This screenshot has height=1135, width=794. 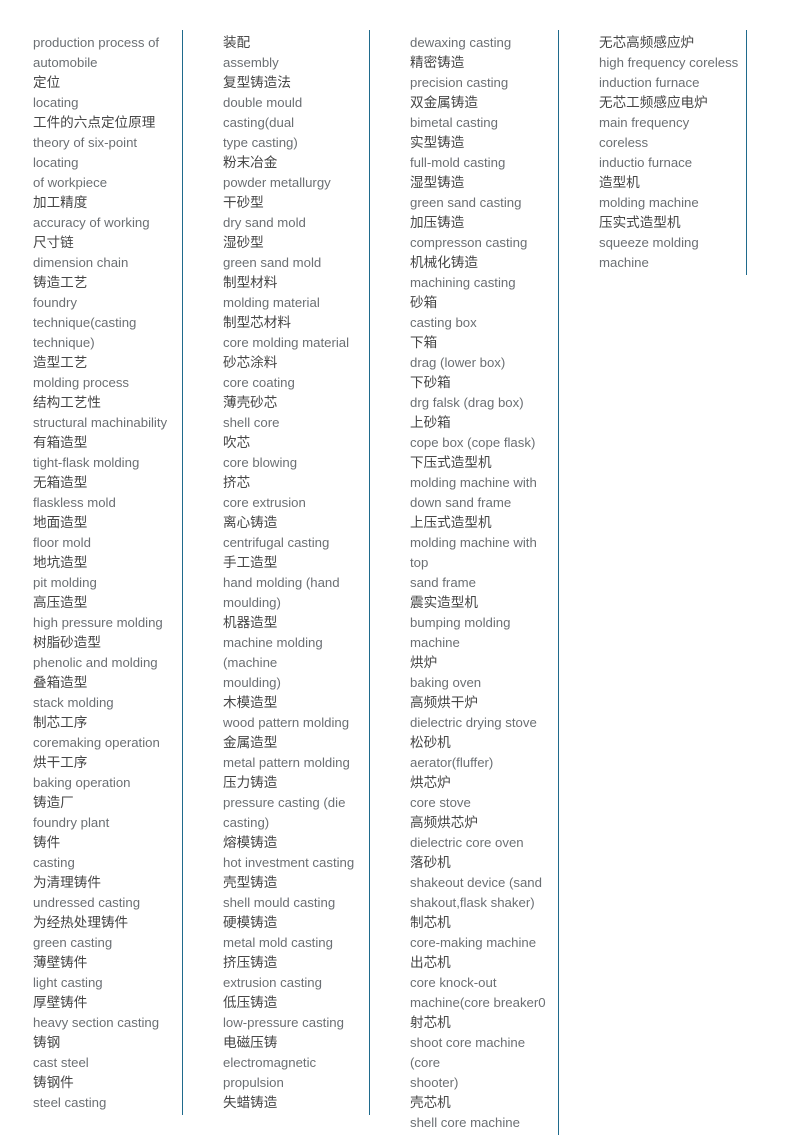 I want to click on glossary-term: high frequency coreless, so click(x=669, y=62).